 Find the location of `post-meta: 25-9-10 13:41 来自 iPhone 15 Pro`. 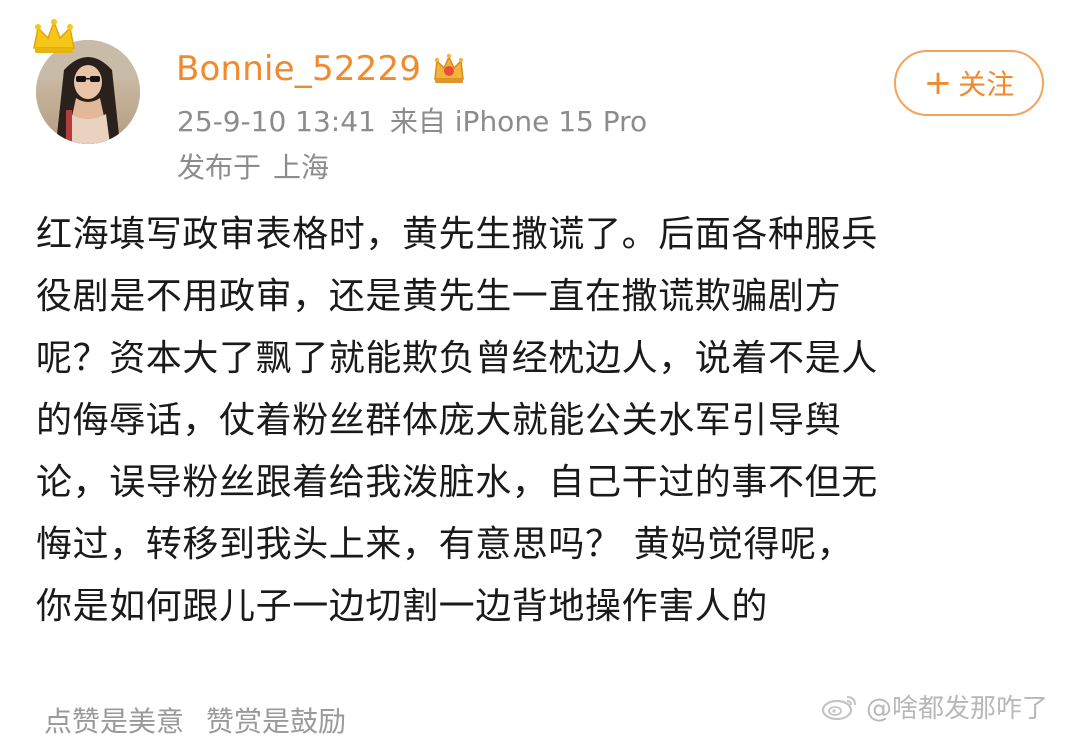

post-meta: 25-9-10 13:41 来自 iPhone 15 Pro is located at coordinates (412, 120).